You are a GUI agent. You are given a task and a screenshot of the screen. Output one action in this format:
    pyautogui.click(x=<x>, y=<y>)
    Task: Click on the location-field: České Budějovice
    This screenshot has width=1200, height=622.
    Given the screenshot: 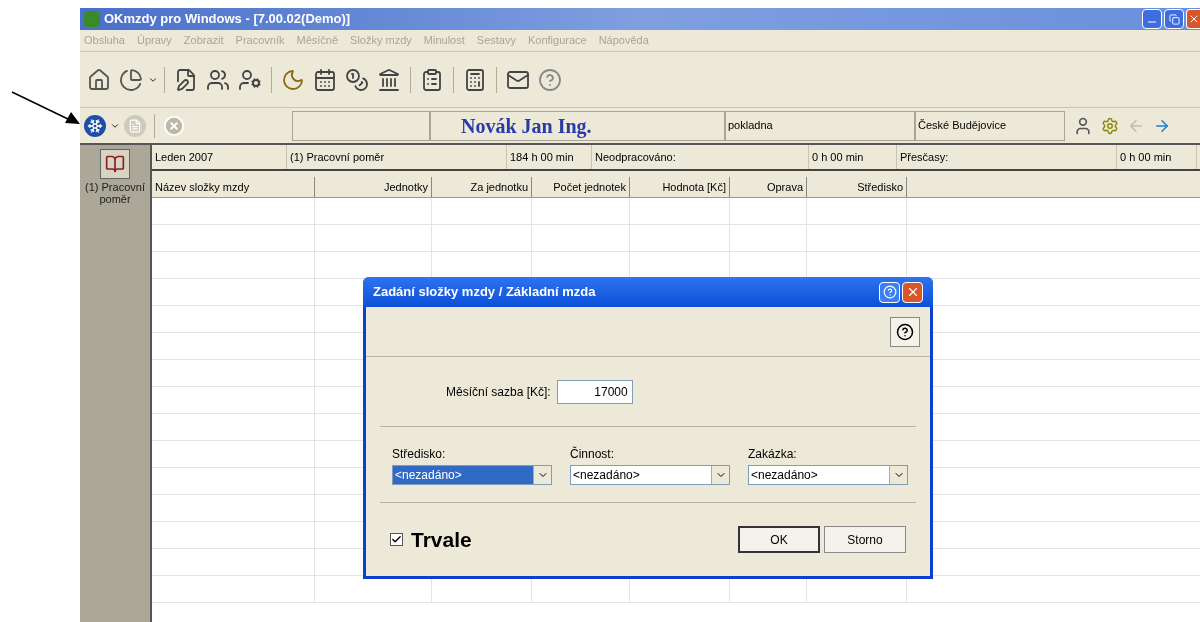 What is the action you would take?
    pyautogui.click(x=990, y=125)
    